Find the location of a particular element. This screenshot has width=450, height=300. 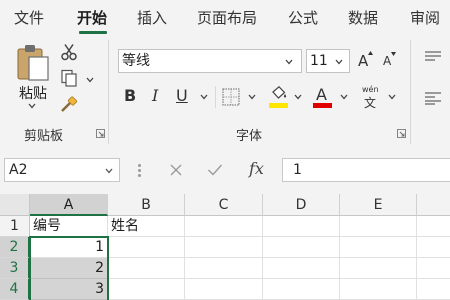

cell-c3 is located at coordinates (224, 268).